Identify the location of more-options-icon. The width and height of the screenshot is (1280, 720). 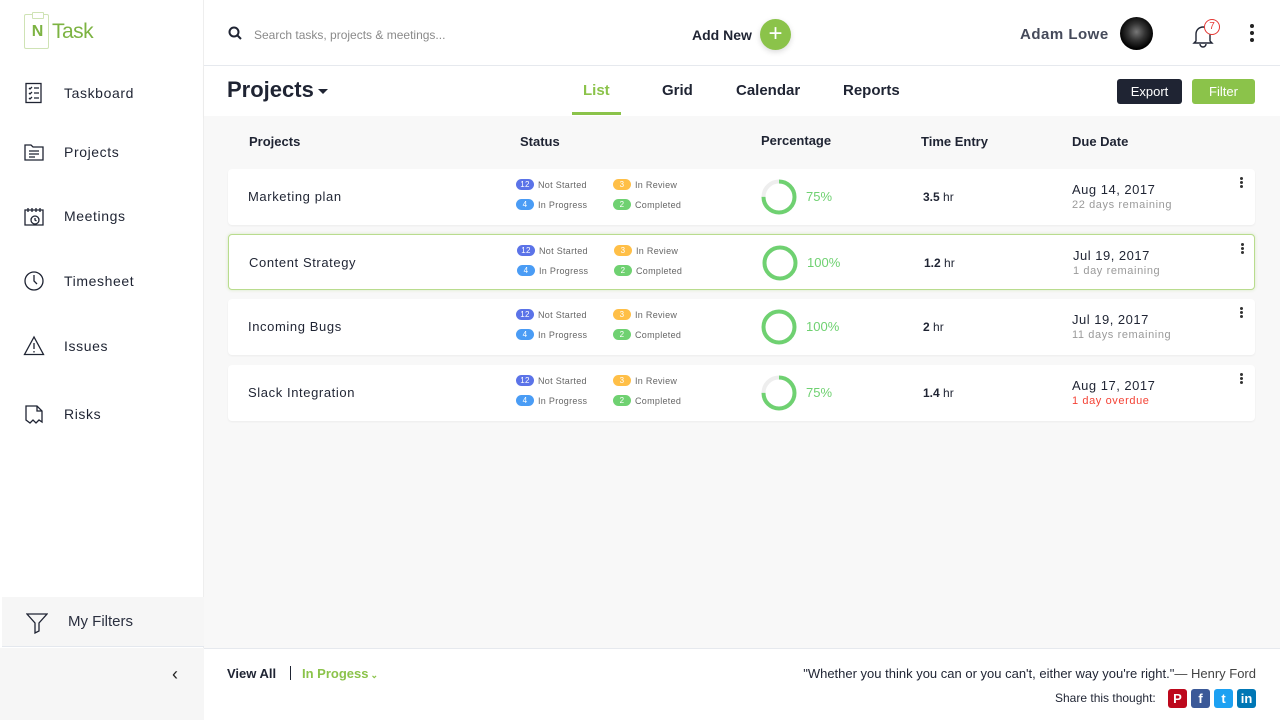
(1252, 35).